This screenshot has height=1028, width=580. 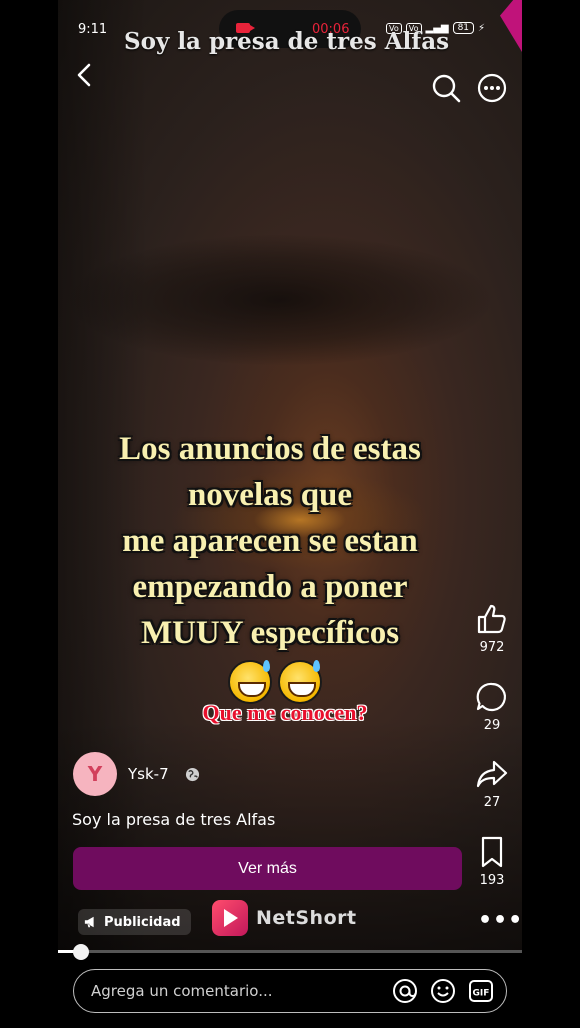 What do you see at coordinates (95, 774) in the screenshot?
I see `avatar: Y` at bounding box center [95, 774].